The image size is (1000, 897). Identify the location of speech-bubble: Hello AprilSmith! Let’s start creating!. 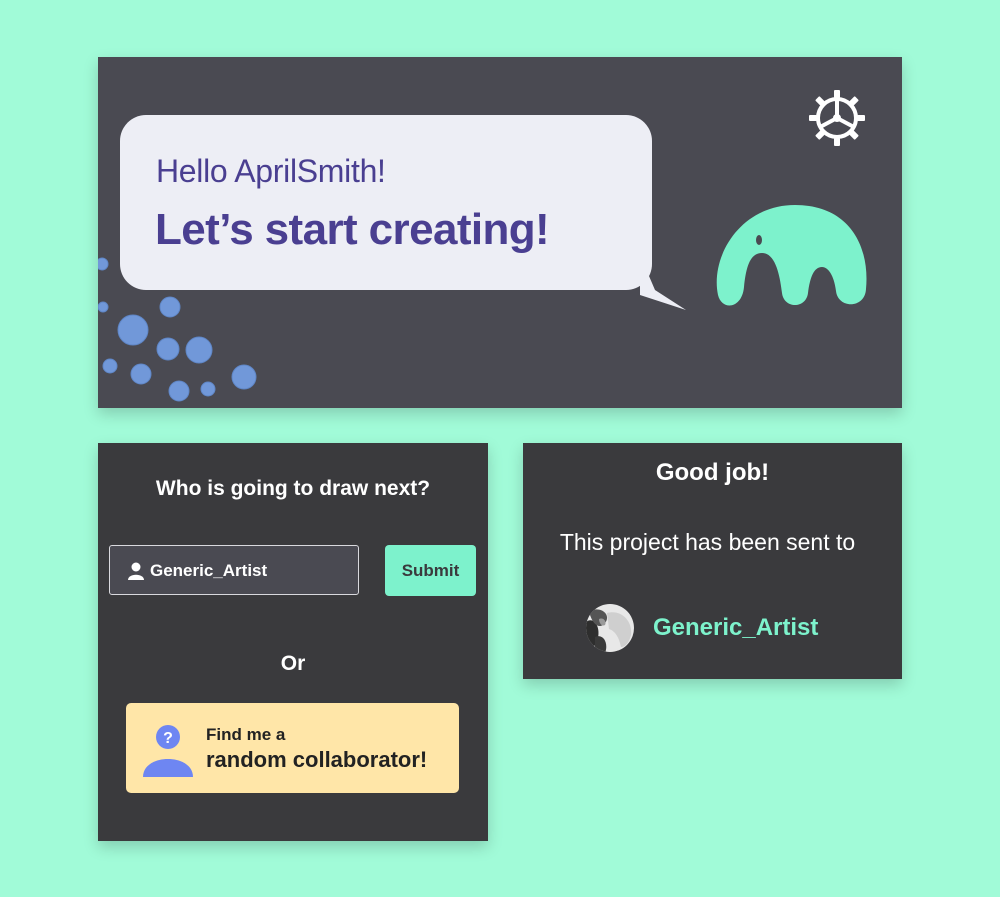
(405, 212).